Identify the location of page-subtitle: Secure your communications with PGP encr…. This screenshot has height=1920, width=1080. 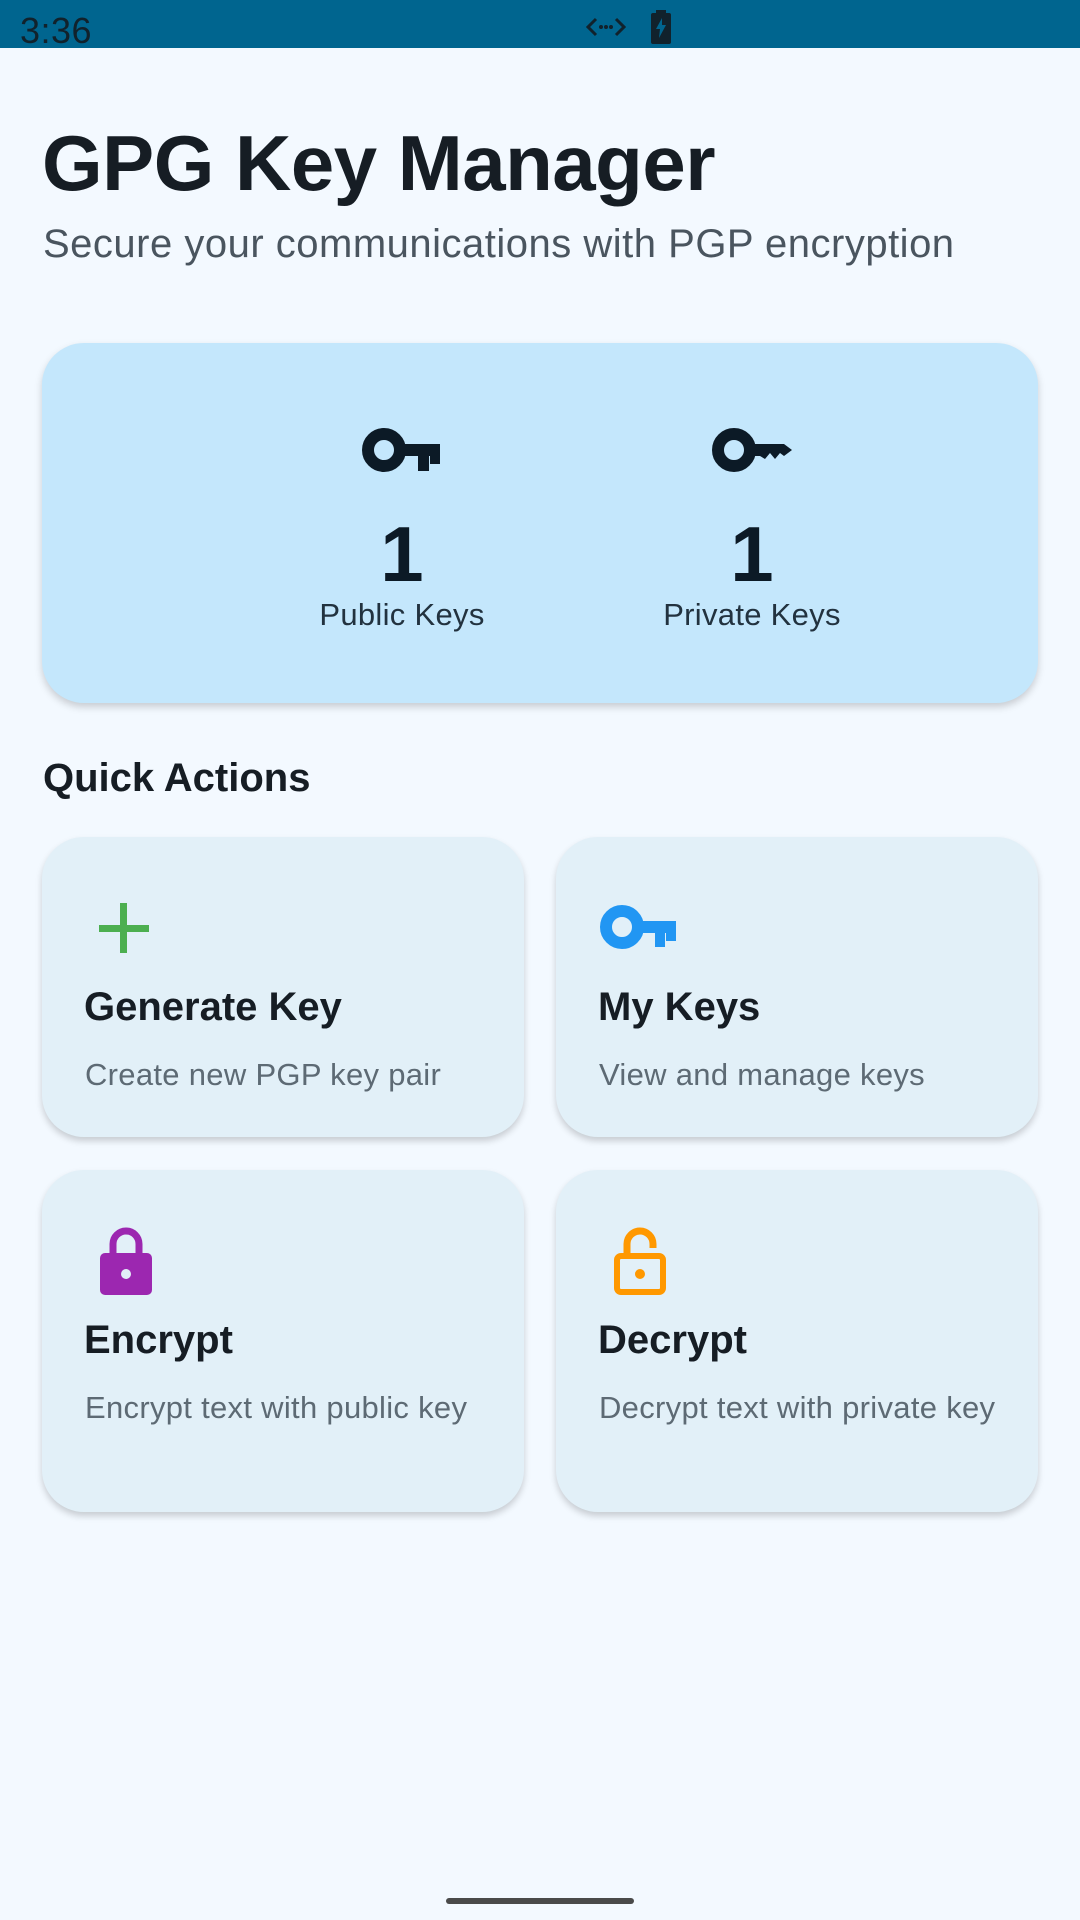
(499, 244).